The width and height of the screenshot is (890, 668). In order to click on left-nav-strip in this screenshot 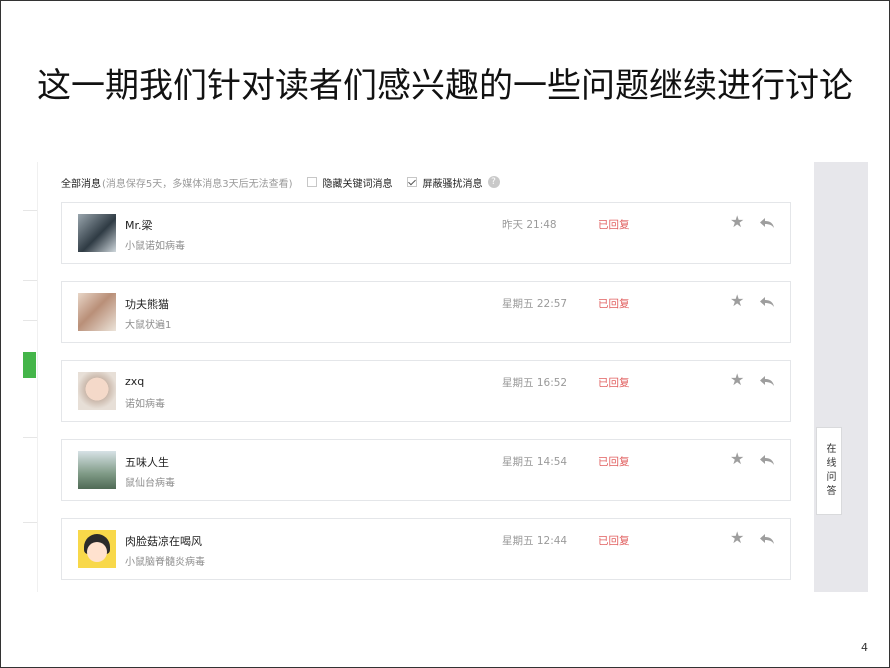, I will do `click(30, 377)`.